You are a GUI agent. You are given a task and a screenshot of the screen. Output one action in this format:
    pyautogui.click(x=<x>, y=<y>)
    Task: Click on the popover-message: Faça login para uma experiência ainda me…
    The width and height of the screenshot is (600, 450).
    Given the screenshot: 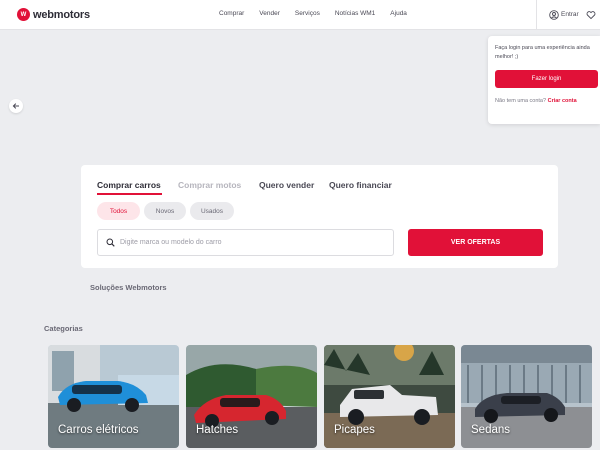 What is the action you would take?
    pyautogui.click(x=542, y=52)
    